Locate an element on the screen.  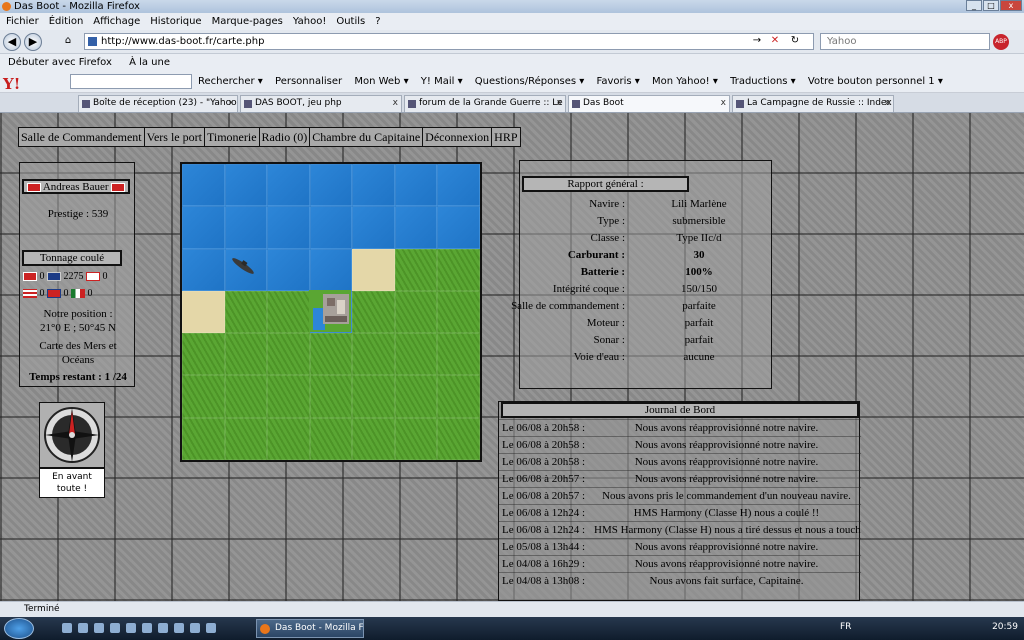
tab-yahoo-mail: Boîte de réception (23) - "Yahoo! ... x is located at coordinates (158, 103).